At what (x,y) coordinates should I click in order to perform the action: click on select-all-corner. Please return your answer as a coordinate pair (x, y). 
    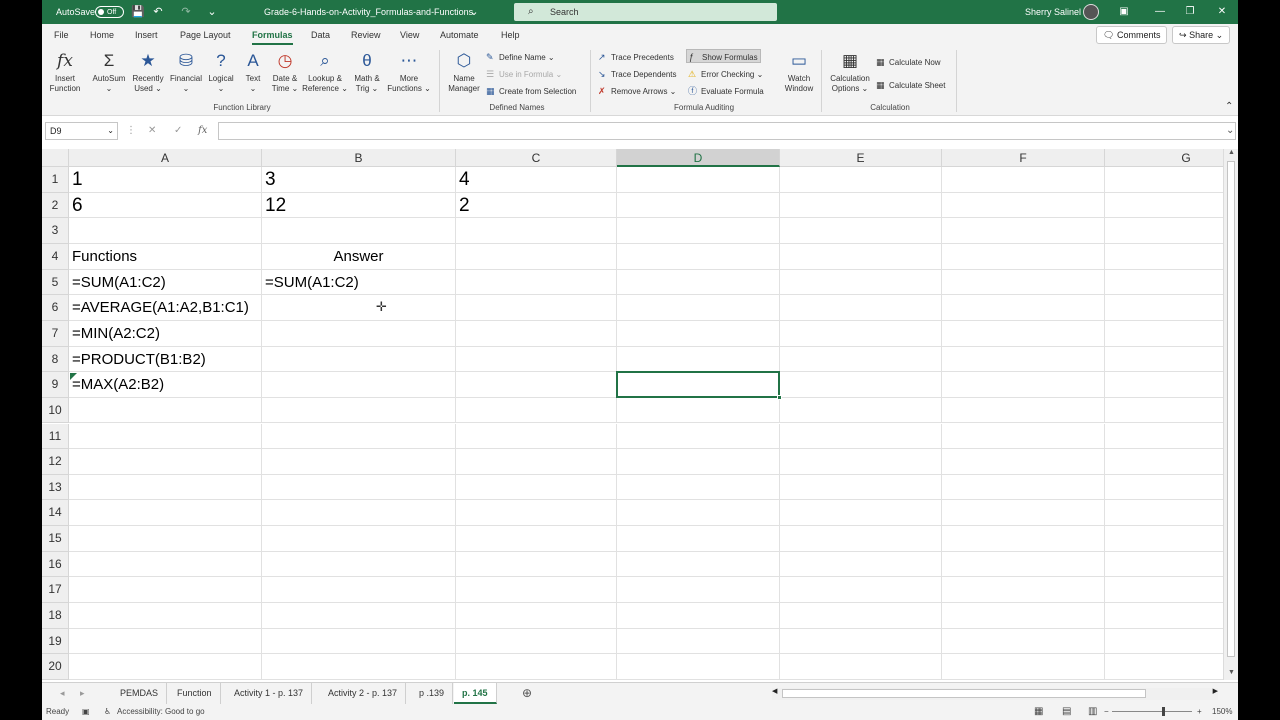
    Looking at the image, I should click on (55, 158).